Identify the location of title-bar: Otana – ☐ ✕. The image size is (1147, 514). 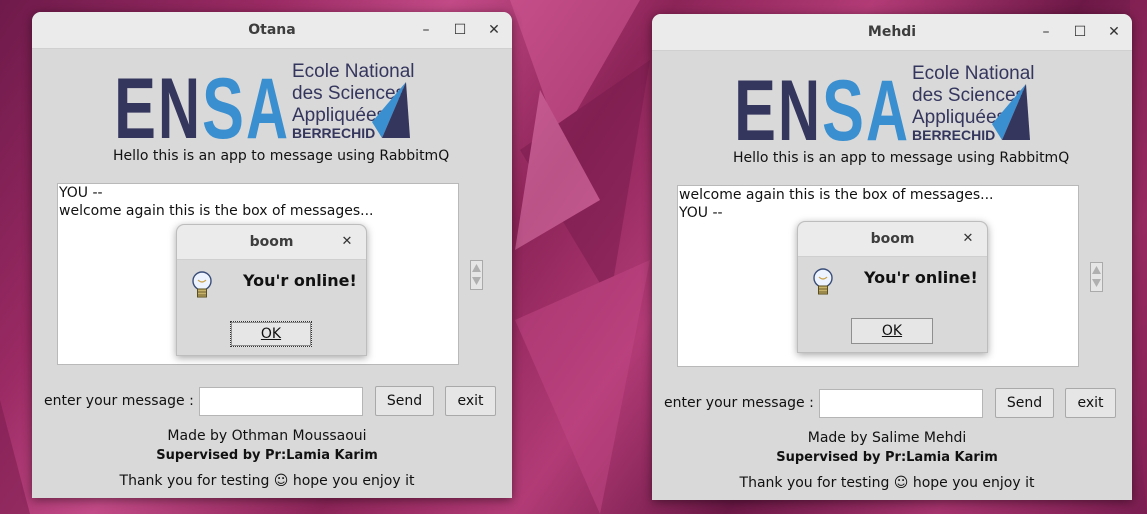
(272, 30).